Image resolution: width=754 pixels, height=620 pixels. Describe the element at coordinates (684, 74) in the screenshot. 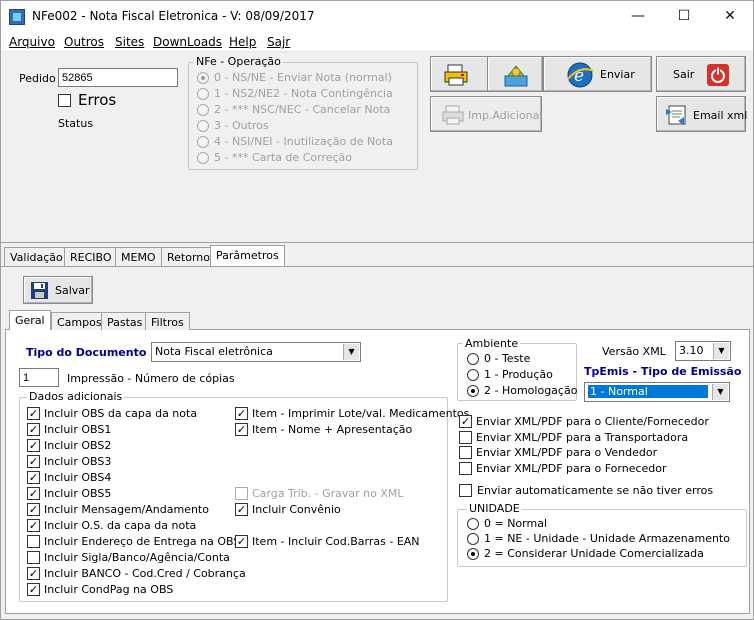

I see `sair-label: Sair` at that location.